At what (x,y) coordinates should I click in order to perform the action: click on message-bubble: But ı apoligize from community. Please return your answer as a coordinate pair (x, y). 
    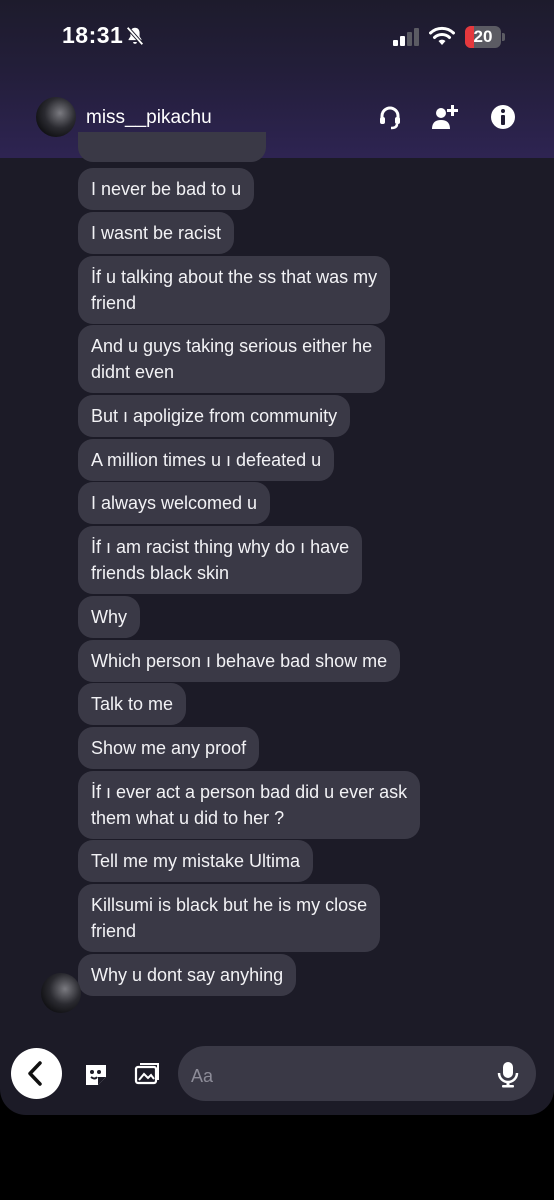
    Looking at the image, I should click on (214, 416).